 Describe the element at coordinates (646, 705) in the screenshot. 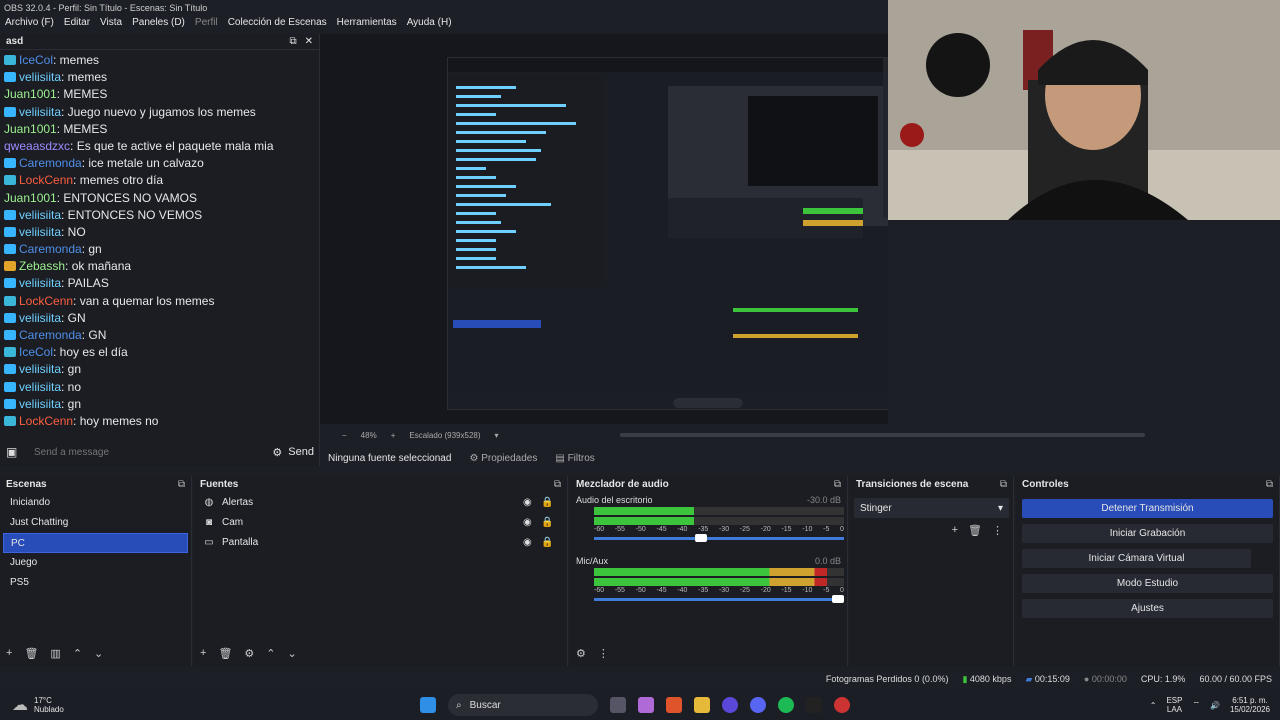

I see `copilot-icon` at that location.